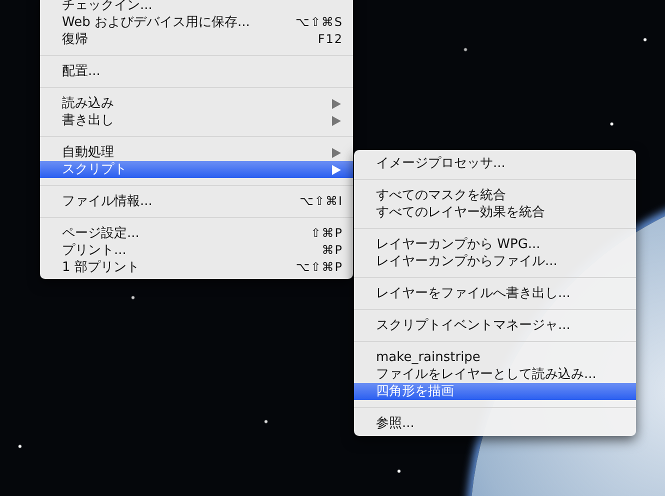 This screenshot has height=496, width=665. Describe the element at coordinates (415, 391) in the screenshot. I see `menu-item-label: 四角形を描画` at that location.